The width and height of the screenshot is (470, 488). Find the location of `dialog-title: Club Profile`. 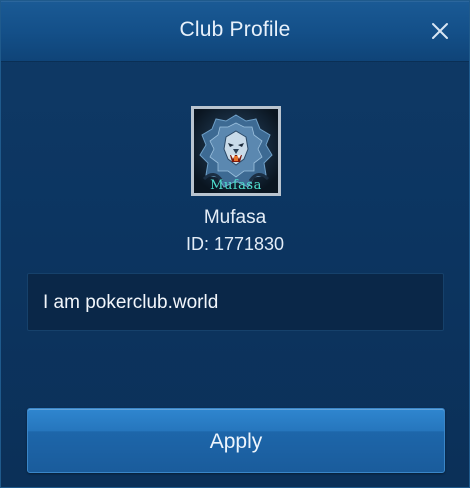

dialog-title: Club Profile is located at coordinates (235, 29).